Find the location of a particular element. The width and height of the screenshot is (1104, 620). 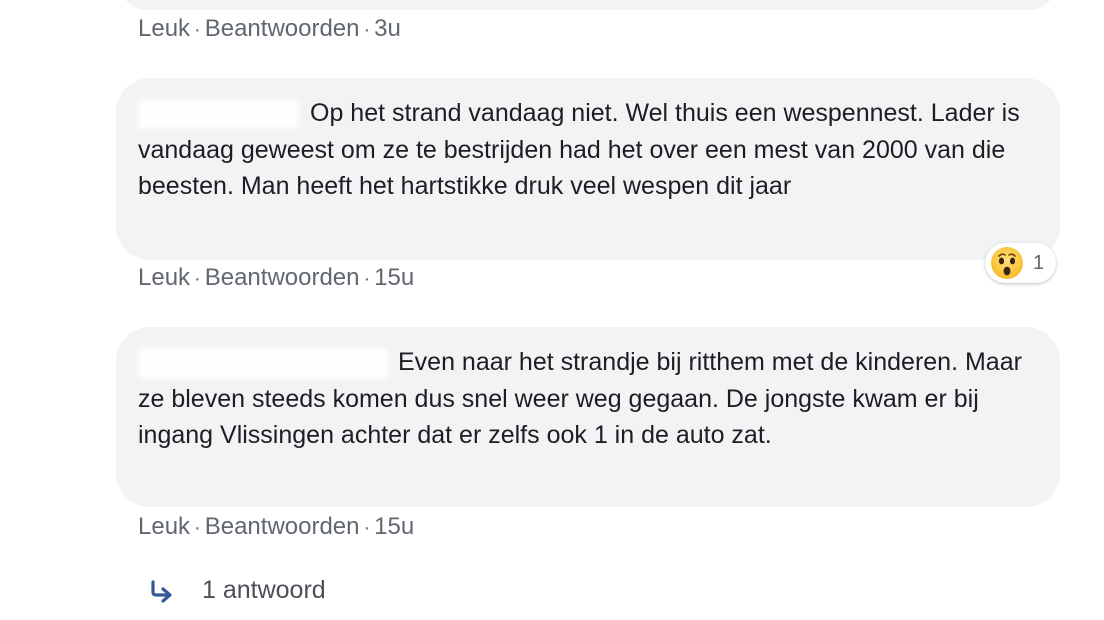

reply-arrow-icon is located at coordinates (161, 591).